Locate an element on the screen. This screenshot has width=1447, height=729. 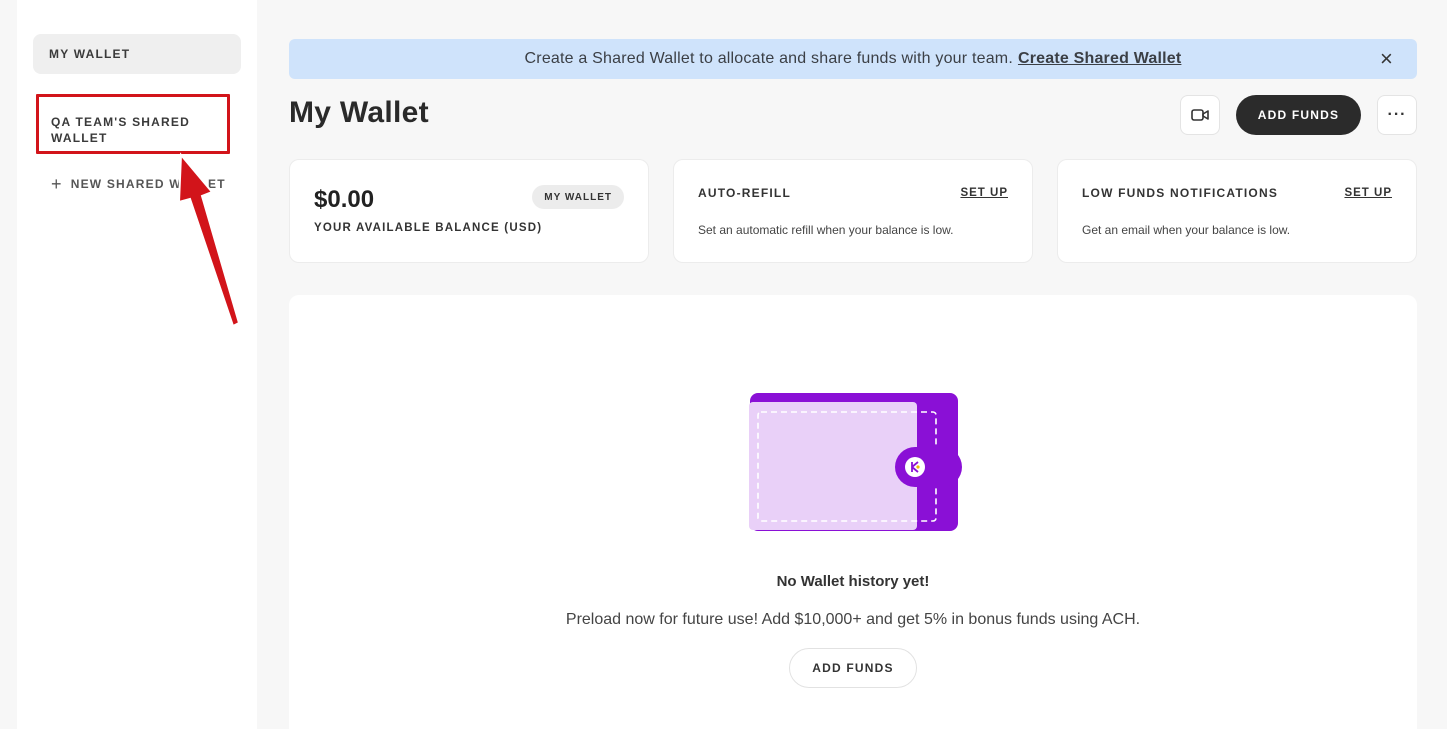
auto-refill-title: AUTO-REFILL is located at coordinates (744, 193).